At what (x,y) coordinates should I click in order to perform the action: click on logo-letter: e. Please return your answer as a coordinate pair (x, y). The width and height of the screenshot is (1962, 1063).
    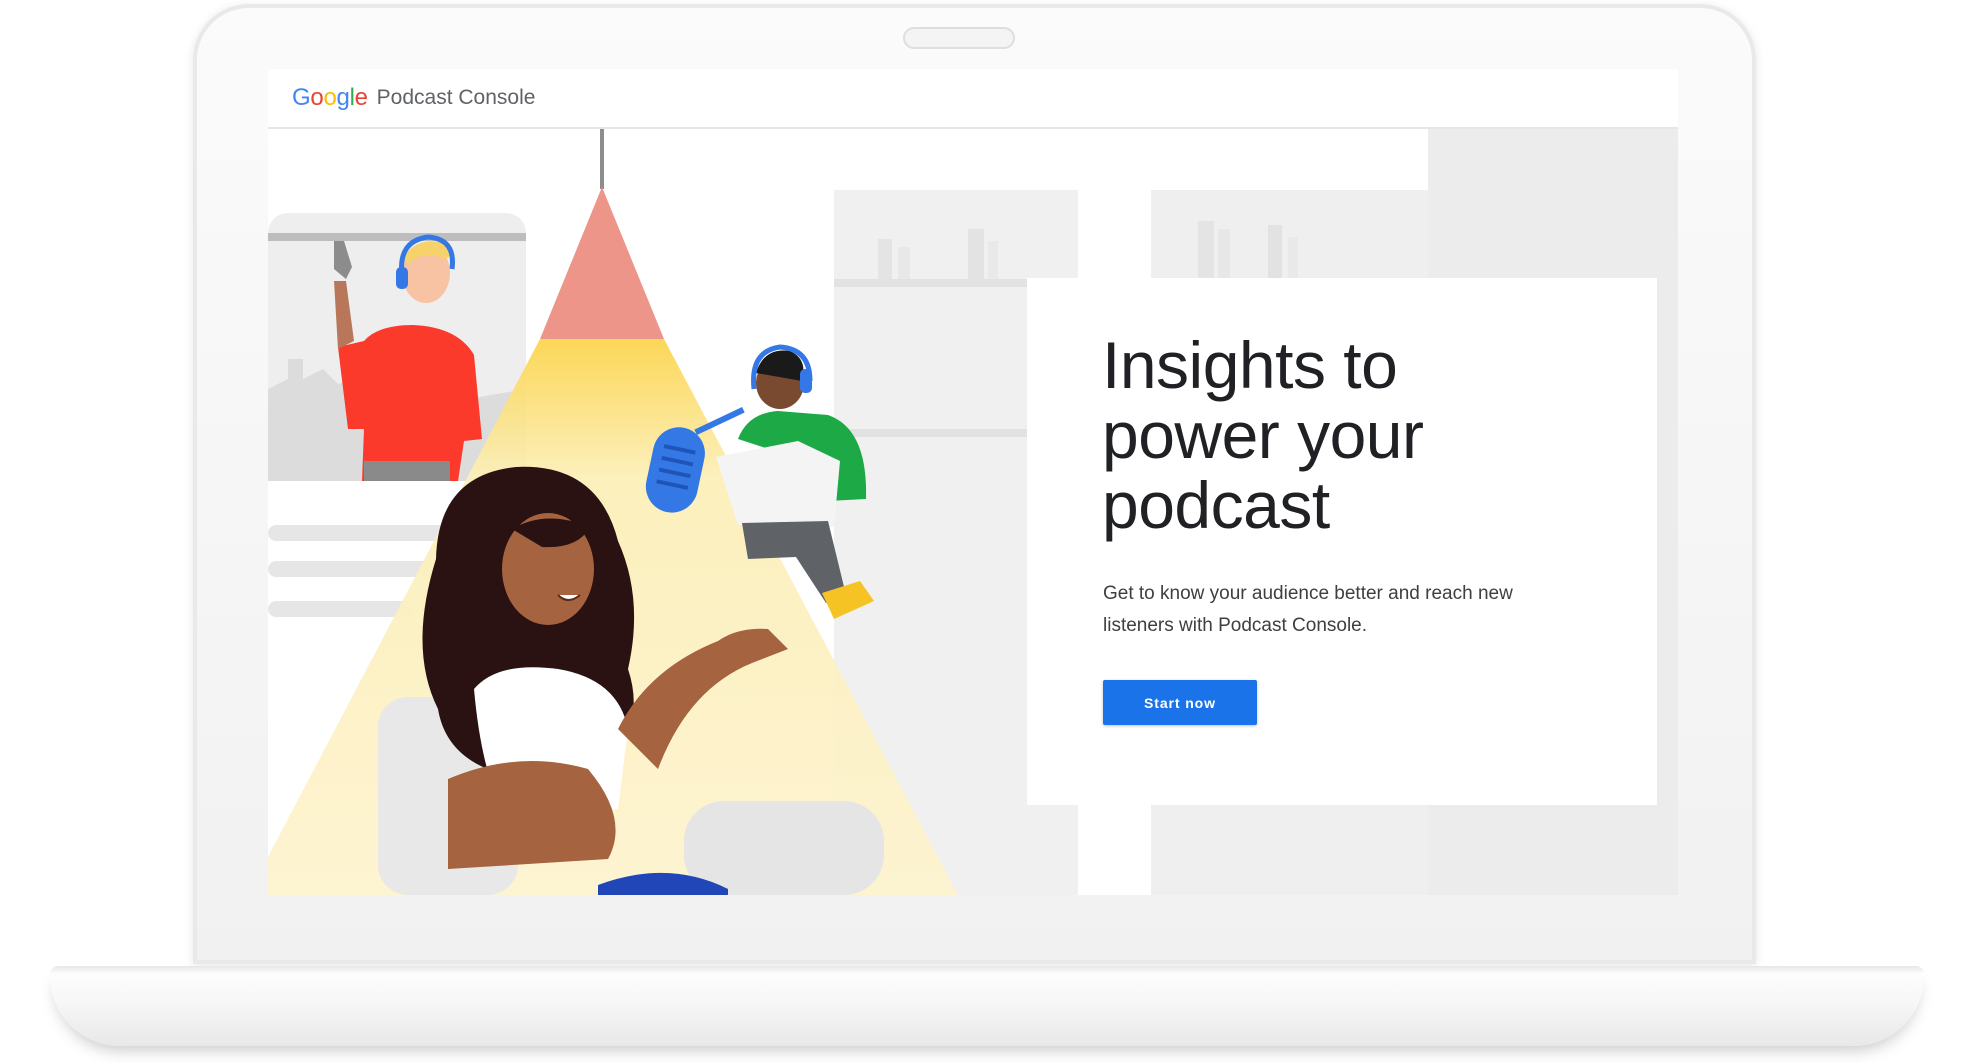
    Looking at the image, I should click on (361, 97).